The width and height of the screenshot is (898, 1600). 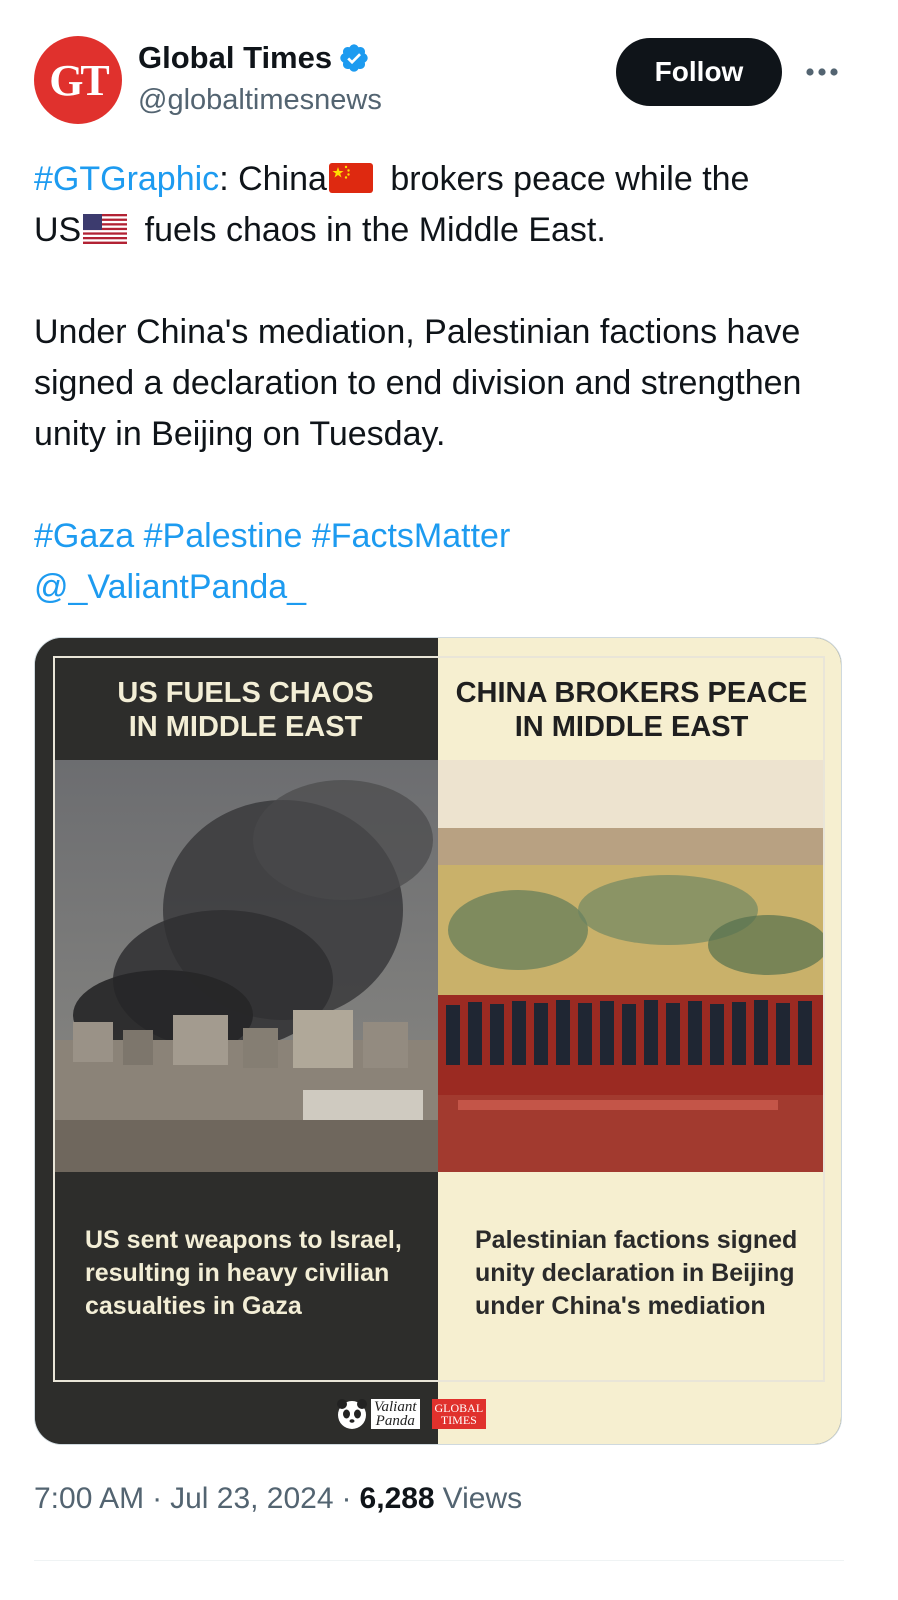 I want to click on more-options-button, so click(x=822, y=72).